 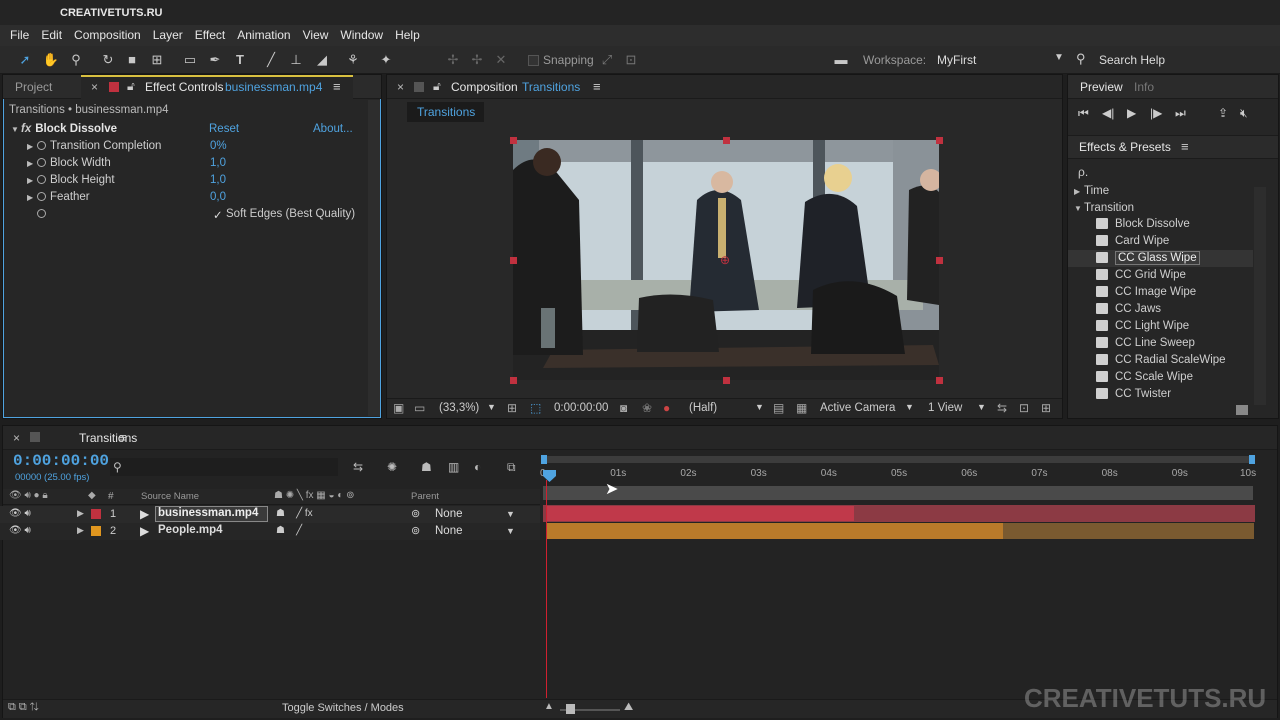 I want to click on effect-item: CC Line Sweep, so click(x=1145, y=343).